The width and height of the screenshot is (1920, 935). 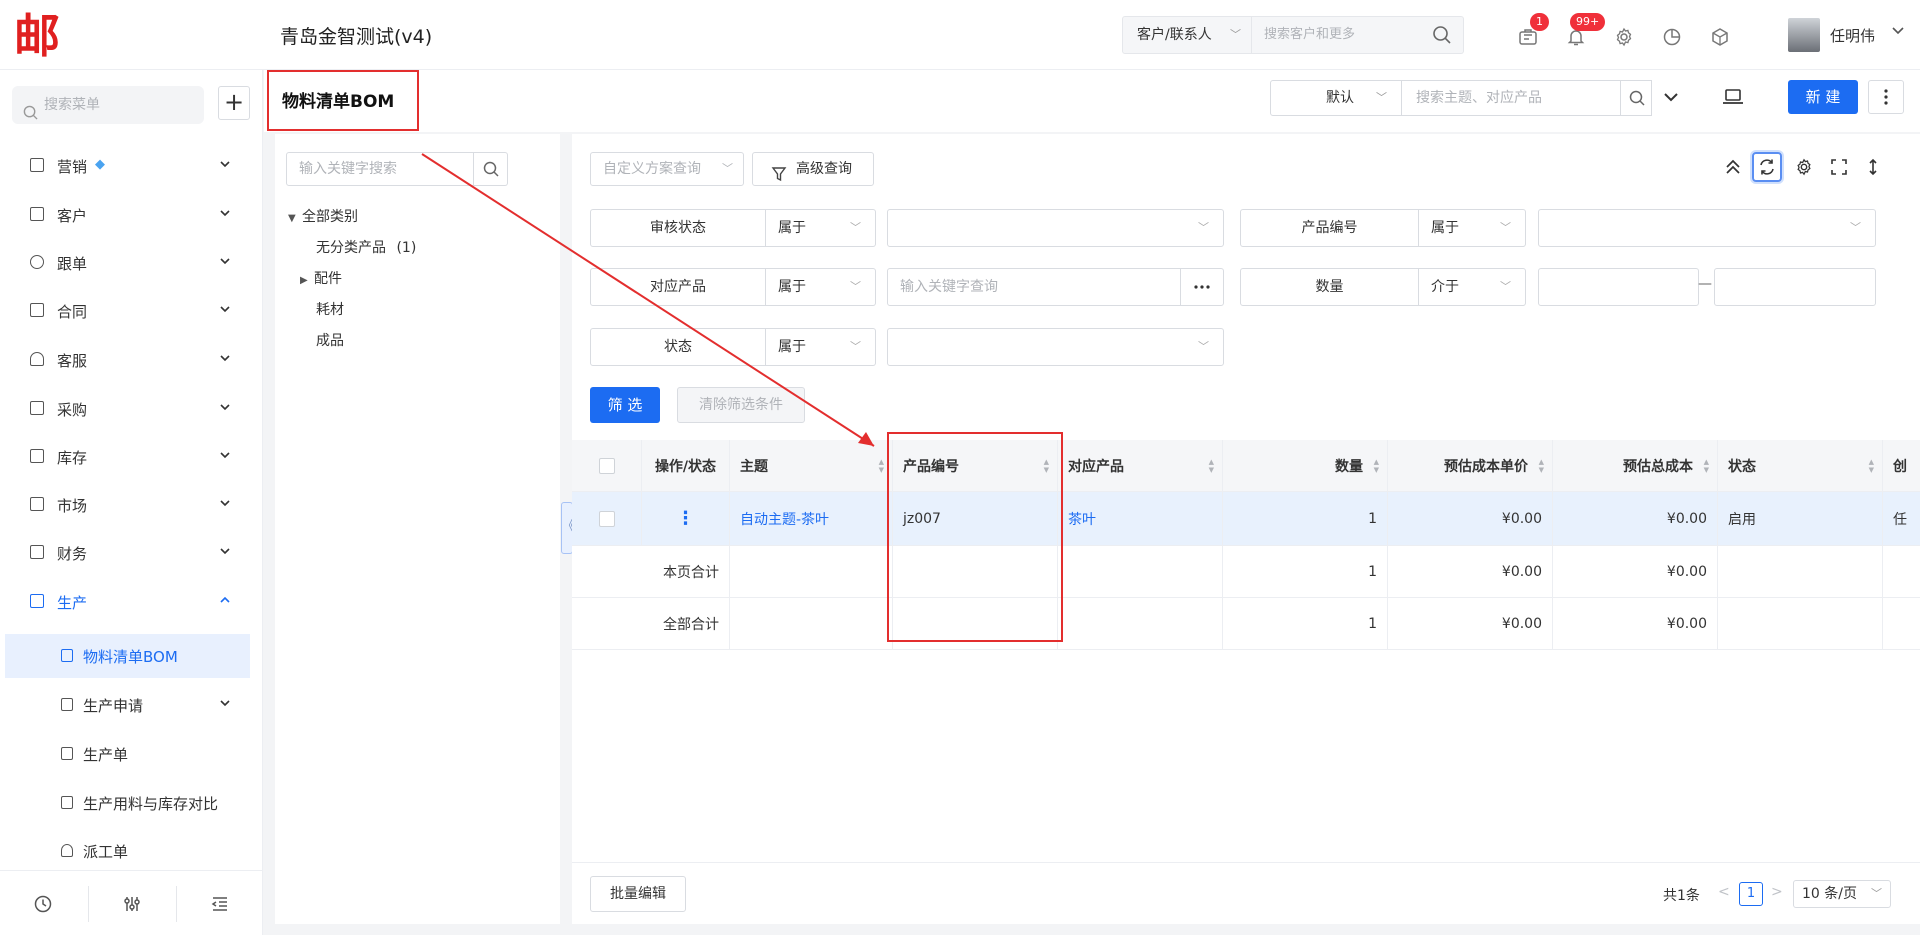 What do you see at coordinates (1873, 167) in the screenshot?
I see `row-height-icon` at bounding box center [1873, 167].